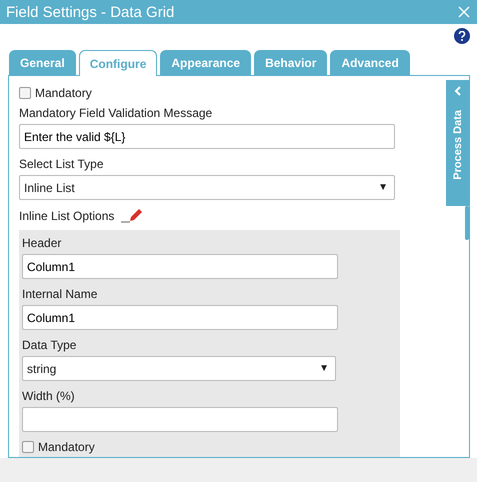 The height and width of the screenshot is (482, 477). I want to click on scrollbar-thumb, so click(467, 223).